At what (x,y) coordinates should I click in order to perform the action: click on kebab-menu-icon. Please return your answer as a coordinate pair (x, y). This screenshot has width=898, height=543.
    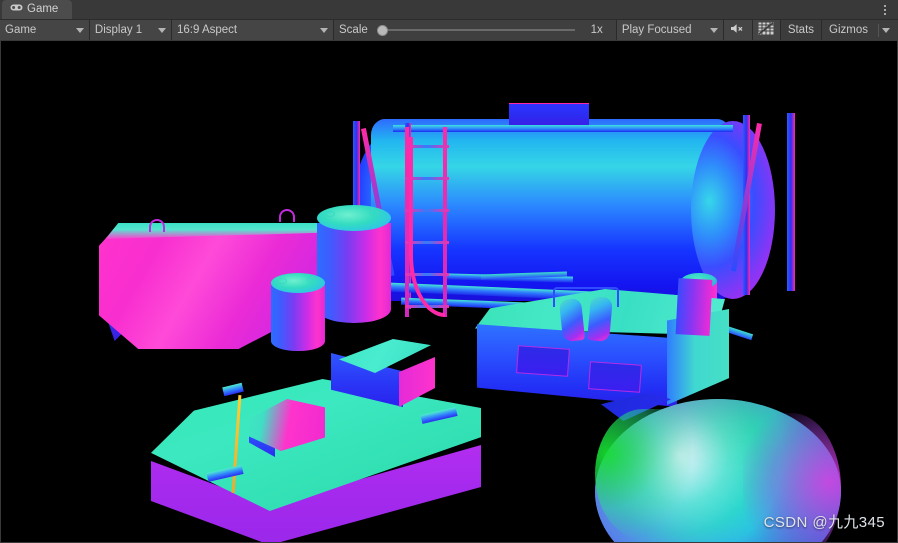
    Looking at the image, I should click on (885, 9).